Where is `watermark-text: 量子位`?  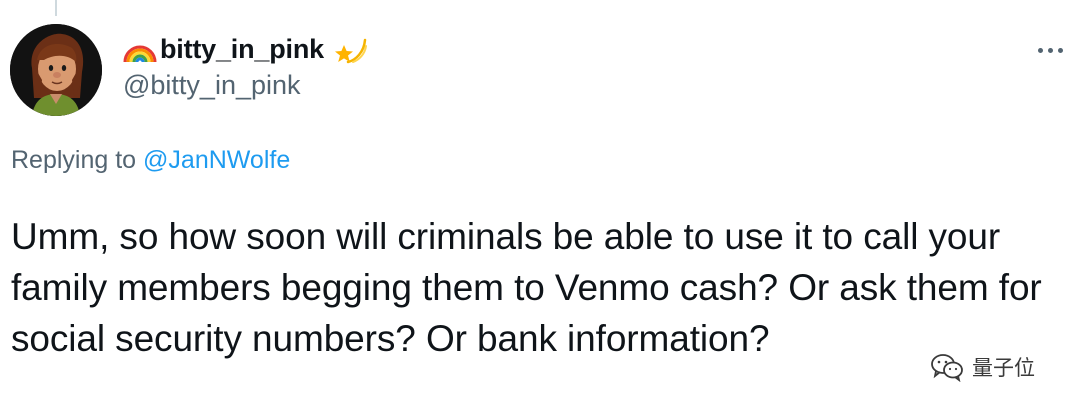
watermark-text: 量子位 is located at coordinates (1003, 368).